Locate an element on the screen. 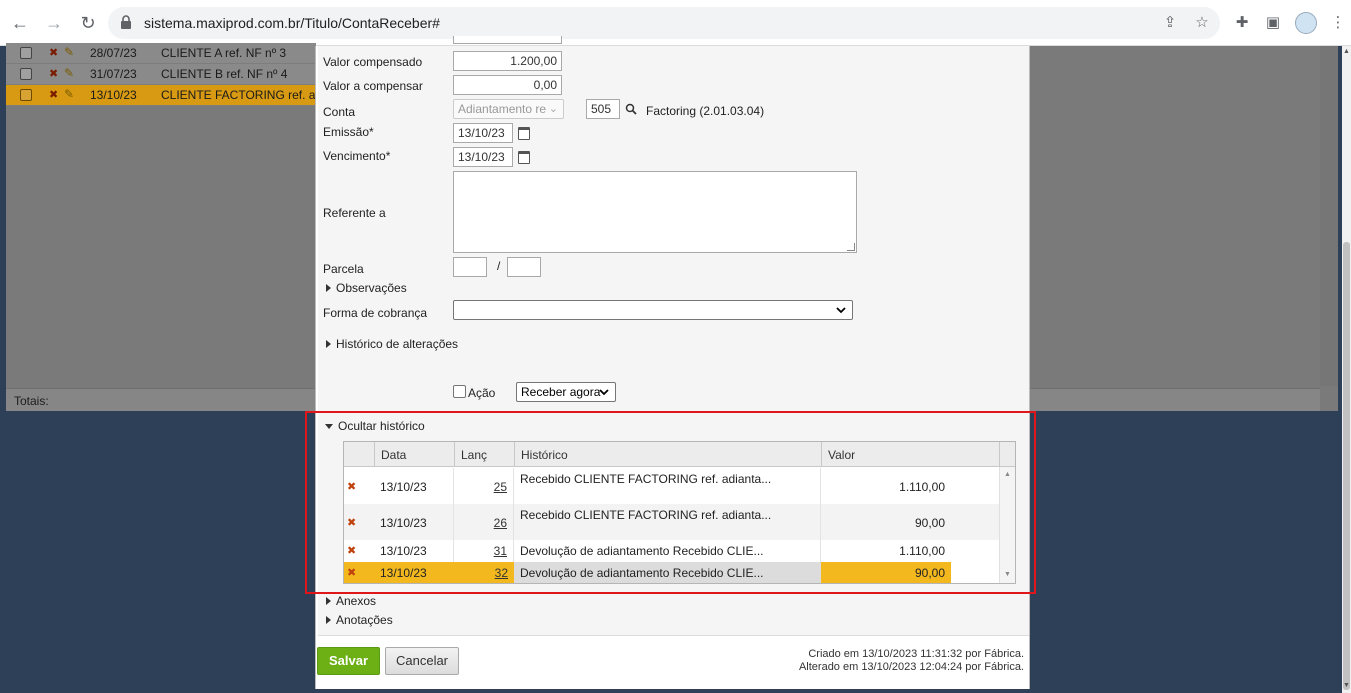 This screenshot has width=1351, height=693. historico-alteracoes-toggle: Histórico de alterações is located at coordinates (392, 344).